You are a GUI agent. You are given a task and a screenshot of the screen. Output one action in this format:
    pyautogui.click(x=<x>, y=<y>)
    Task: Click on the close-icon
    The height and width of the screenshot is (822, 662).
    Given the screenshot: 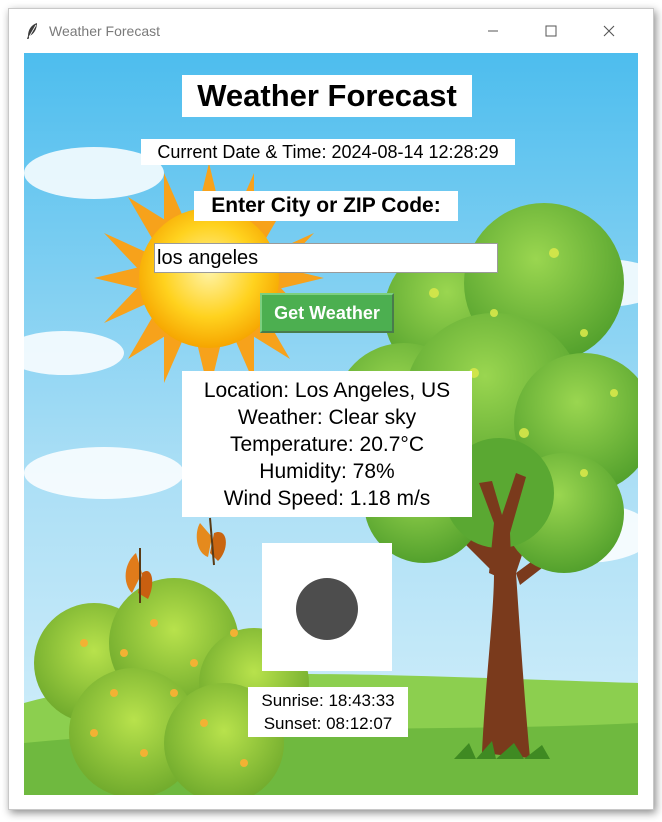 What is the action you would take?
    pyautogui.click(x=609, y=31)
    